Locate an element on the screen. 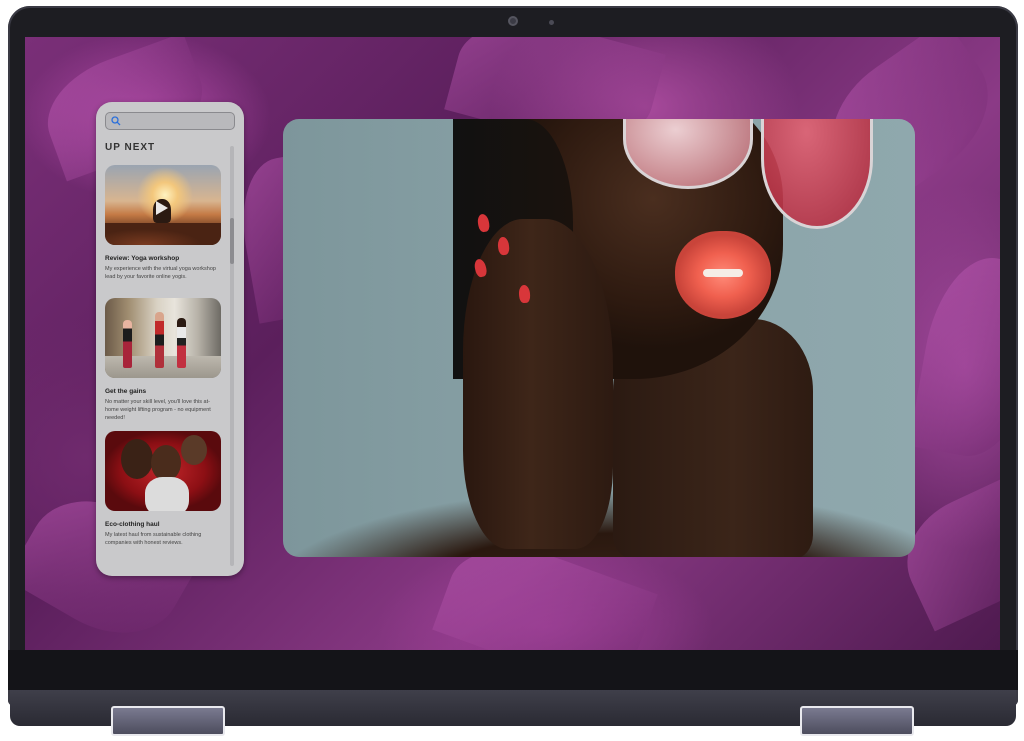 The image size is (1024, 741). up-next-heading: UP NEXT is located at coordinates (130, 147).